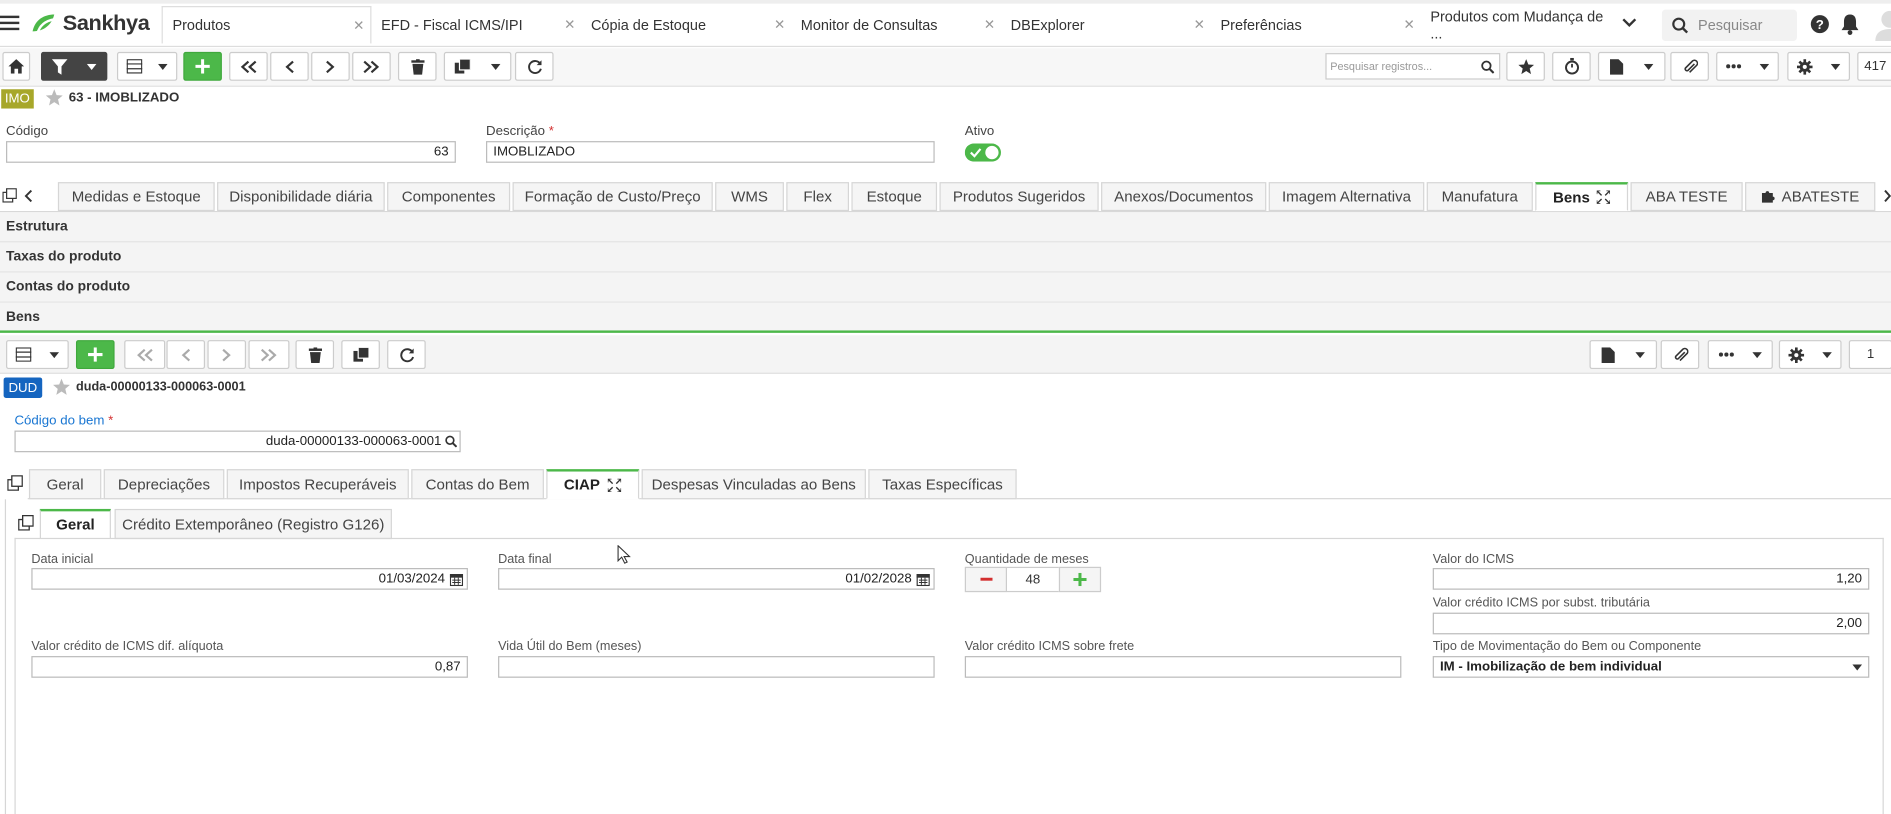 Image resolution: width=1891 pixels, height=814 pixels. I want to click on tab-formacao-custo: Formação de Custo/Preço, so click(612, 197).